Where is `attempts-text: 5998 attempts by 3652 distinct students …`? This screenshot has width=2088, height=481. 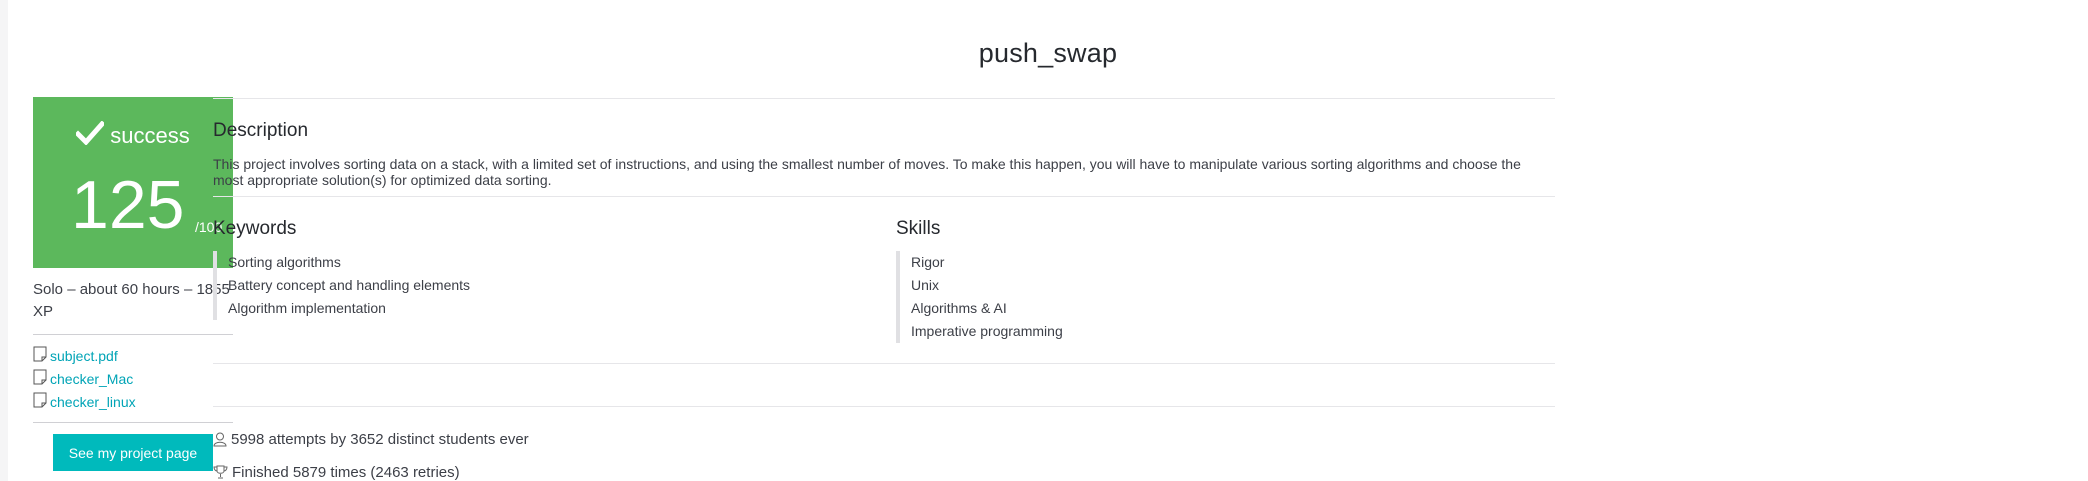 attempts-text: 5998 attempts by 3652 distinct students … is located at coordinates (380, 439).